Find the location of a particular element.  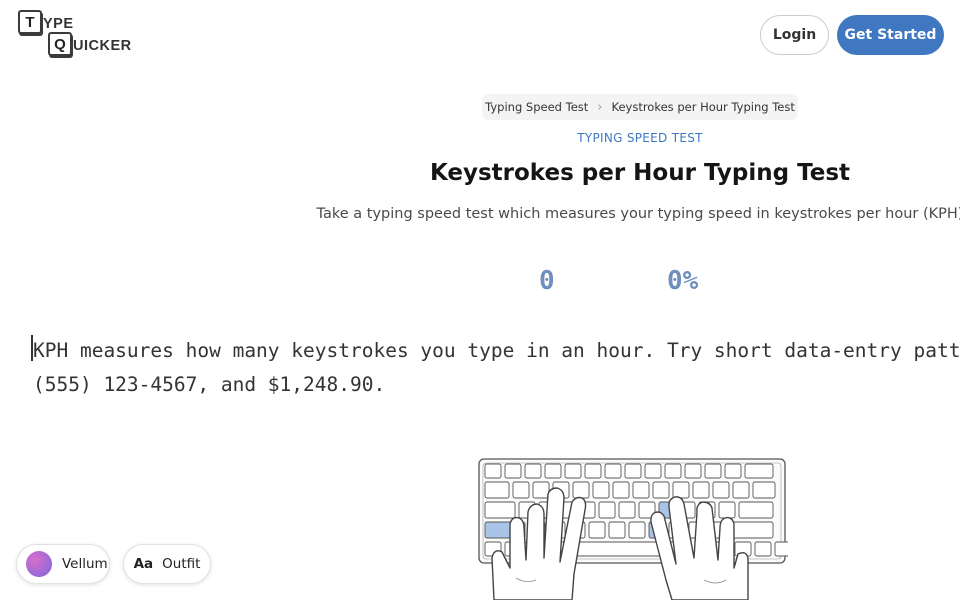

text-caret is located at coordinates (32, 348).